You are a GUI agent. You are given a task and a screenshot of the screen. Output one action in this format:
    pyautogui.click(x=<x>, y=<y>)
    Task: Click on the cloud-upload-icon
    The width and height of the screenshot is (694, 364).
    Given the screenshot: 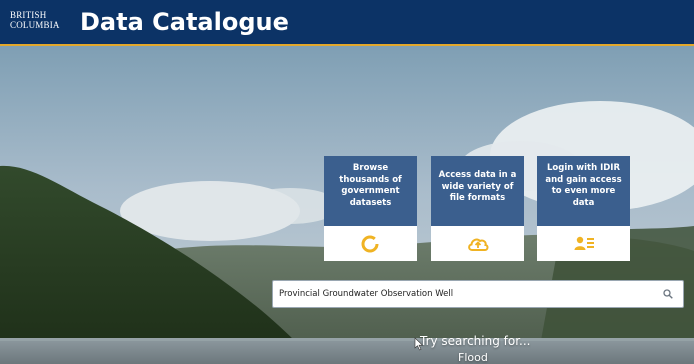 What is the action you would take?
    pyautogui.click(x=478, y=244)
    